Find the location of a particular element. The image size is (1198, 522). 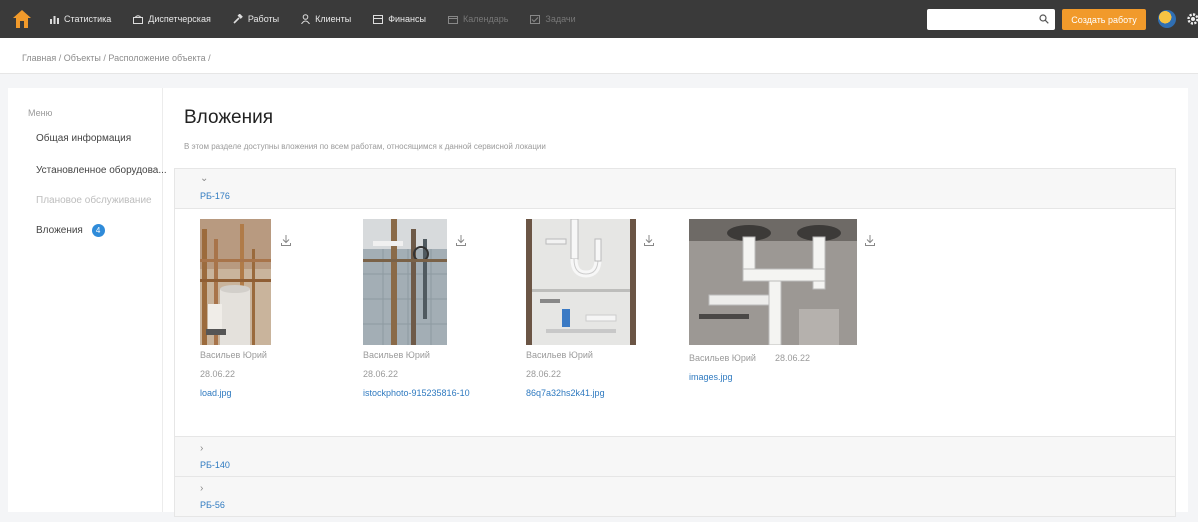

nav-item-calendar: Календарь is located at coordinates (478, 19).